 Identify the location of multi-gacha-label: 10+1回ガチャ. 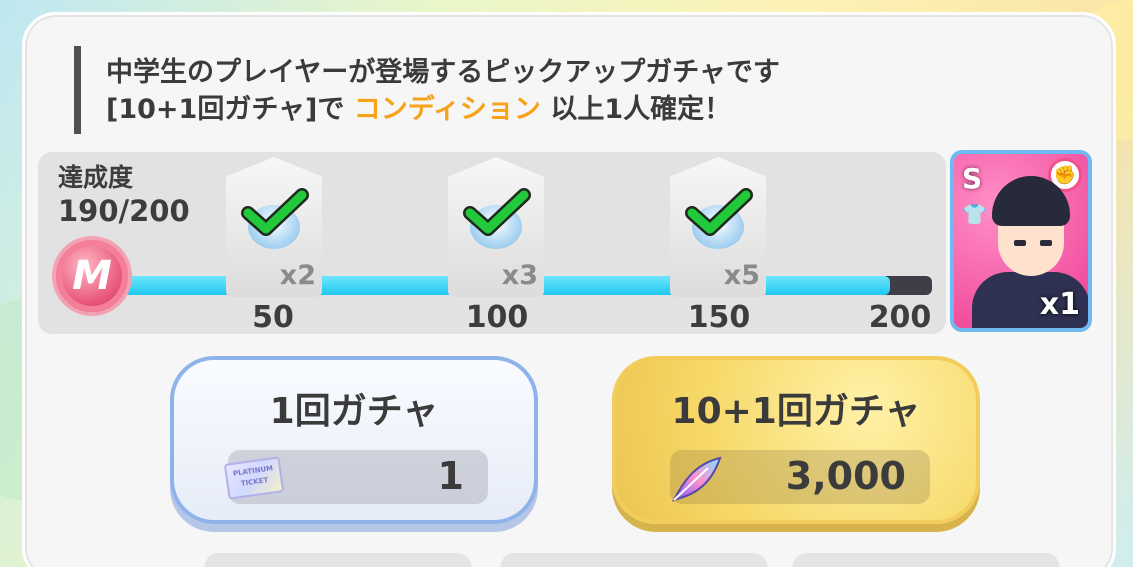
(796, 411).